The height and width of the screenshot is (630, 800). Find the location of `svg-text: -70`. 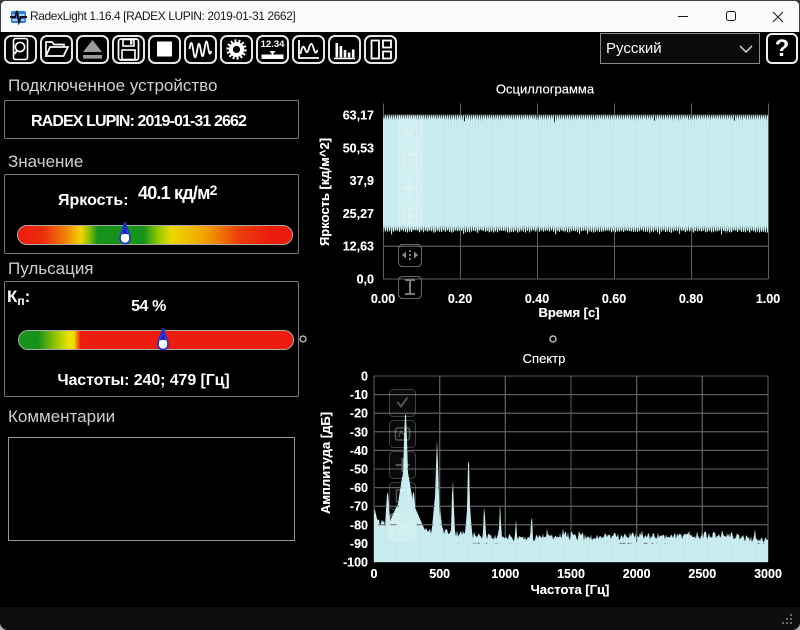

svg-text: -70 is located at coordinates (359, 507).